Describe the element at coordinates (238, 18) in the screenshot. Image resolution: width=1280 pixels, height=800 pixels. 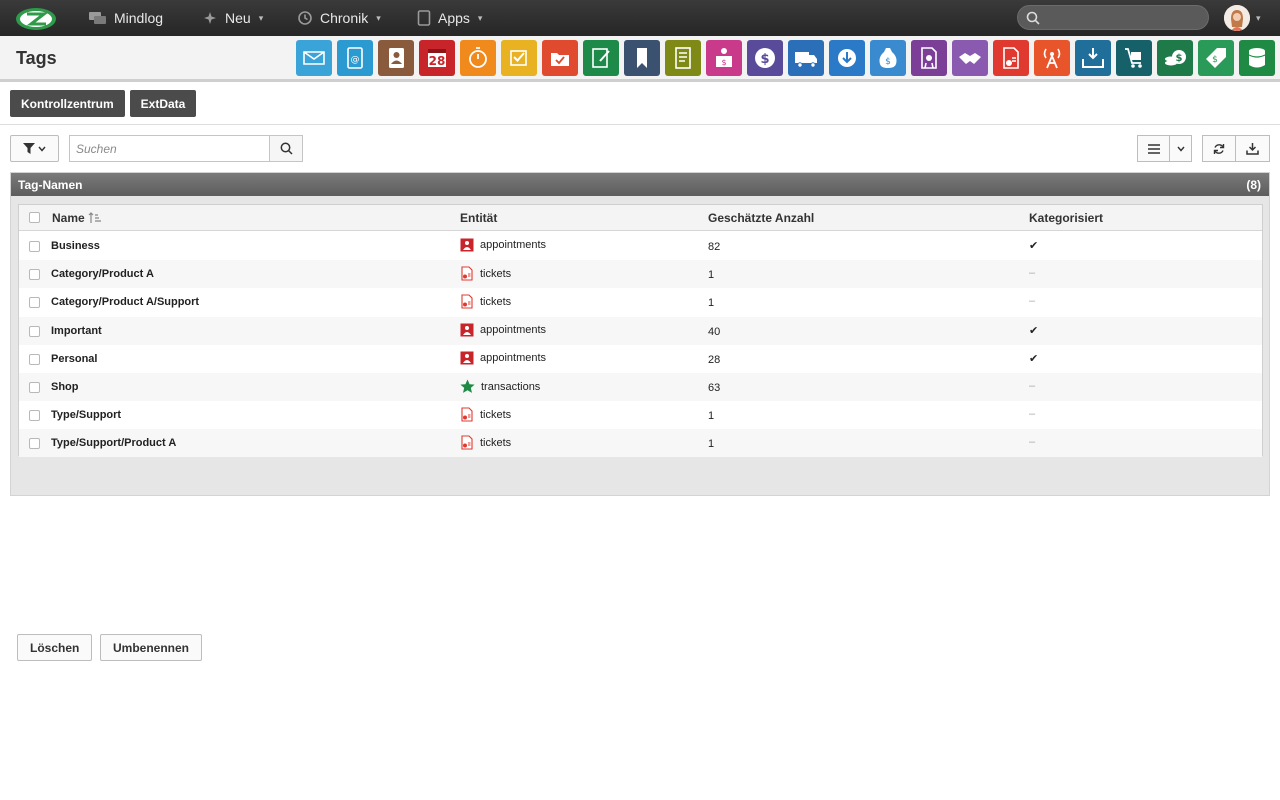
I see `nav-neu-label: Neu` at that location.